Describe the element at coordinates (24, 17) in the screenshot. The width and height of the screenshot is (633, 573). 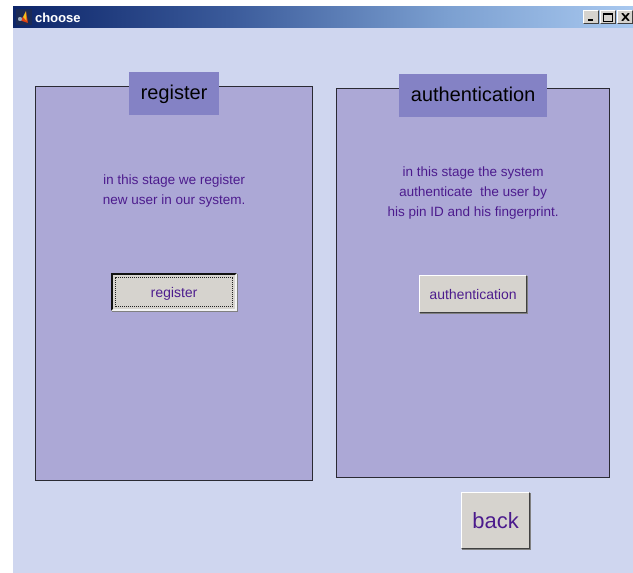
I see `app-logo-icon` at that location.